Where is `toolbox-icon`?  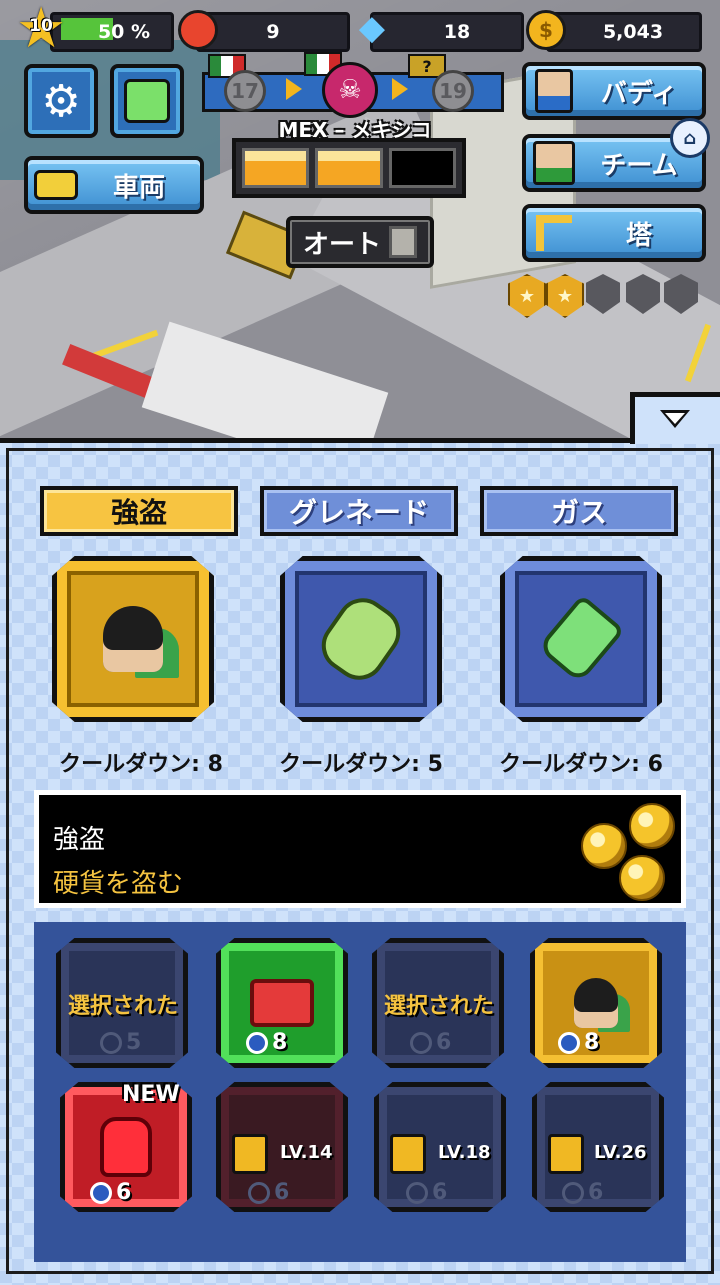 toolbox-icon is located at coordinates (282, 1003).